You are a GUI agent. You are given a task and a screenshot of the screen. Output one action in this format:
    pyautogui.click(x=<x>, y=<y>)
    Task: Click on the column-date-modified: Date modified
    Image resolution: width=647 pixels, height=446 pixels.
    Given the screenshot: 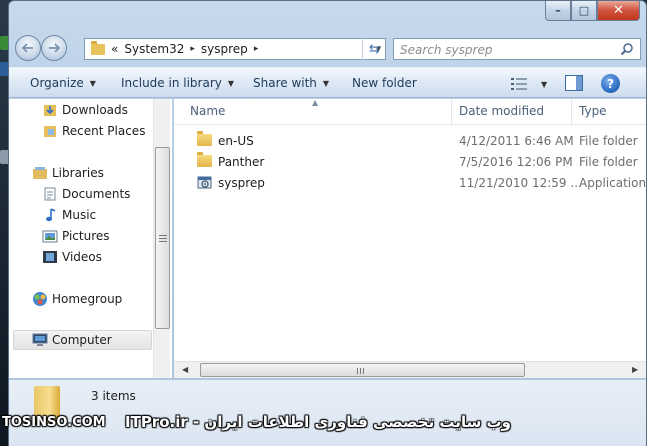 What is the action you would take?
    pyautogui.click(x=501, y=111)
    